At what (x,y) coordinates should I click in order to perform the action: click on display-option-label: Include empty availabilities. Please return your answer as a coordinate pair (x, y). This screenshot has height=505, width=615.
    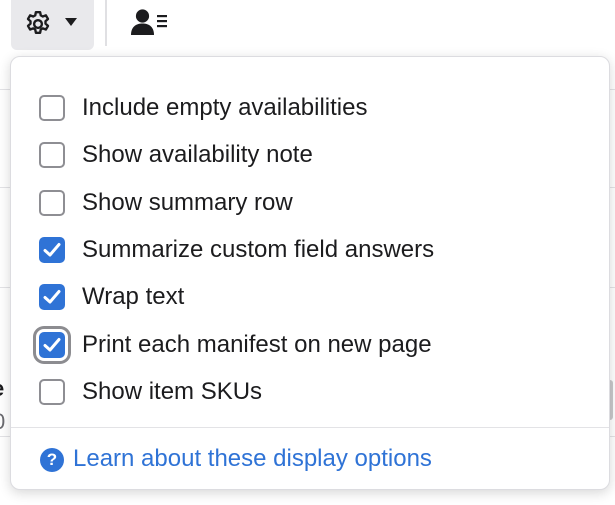
    Looking at the image, I should click on (225, 107).